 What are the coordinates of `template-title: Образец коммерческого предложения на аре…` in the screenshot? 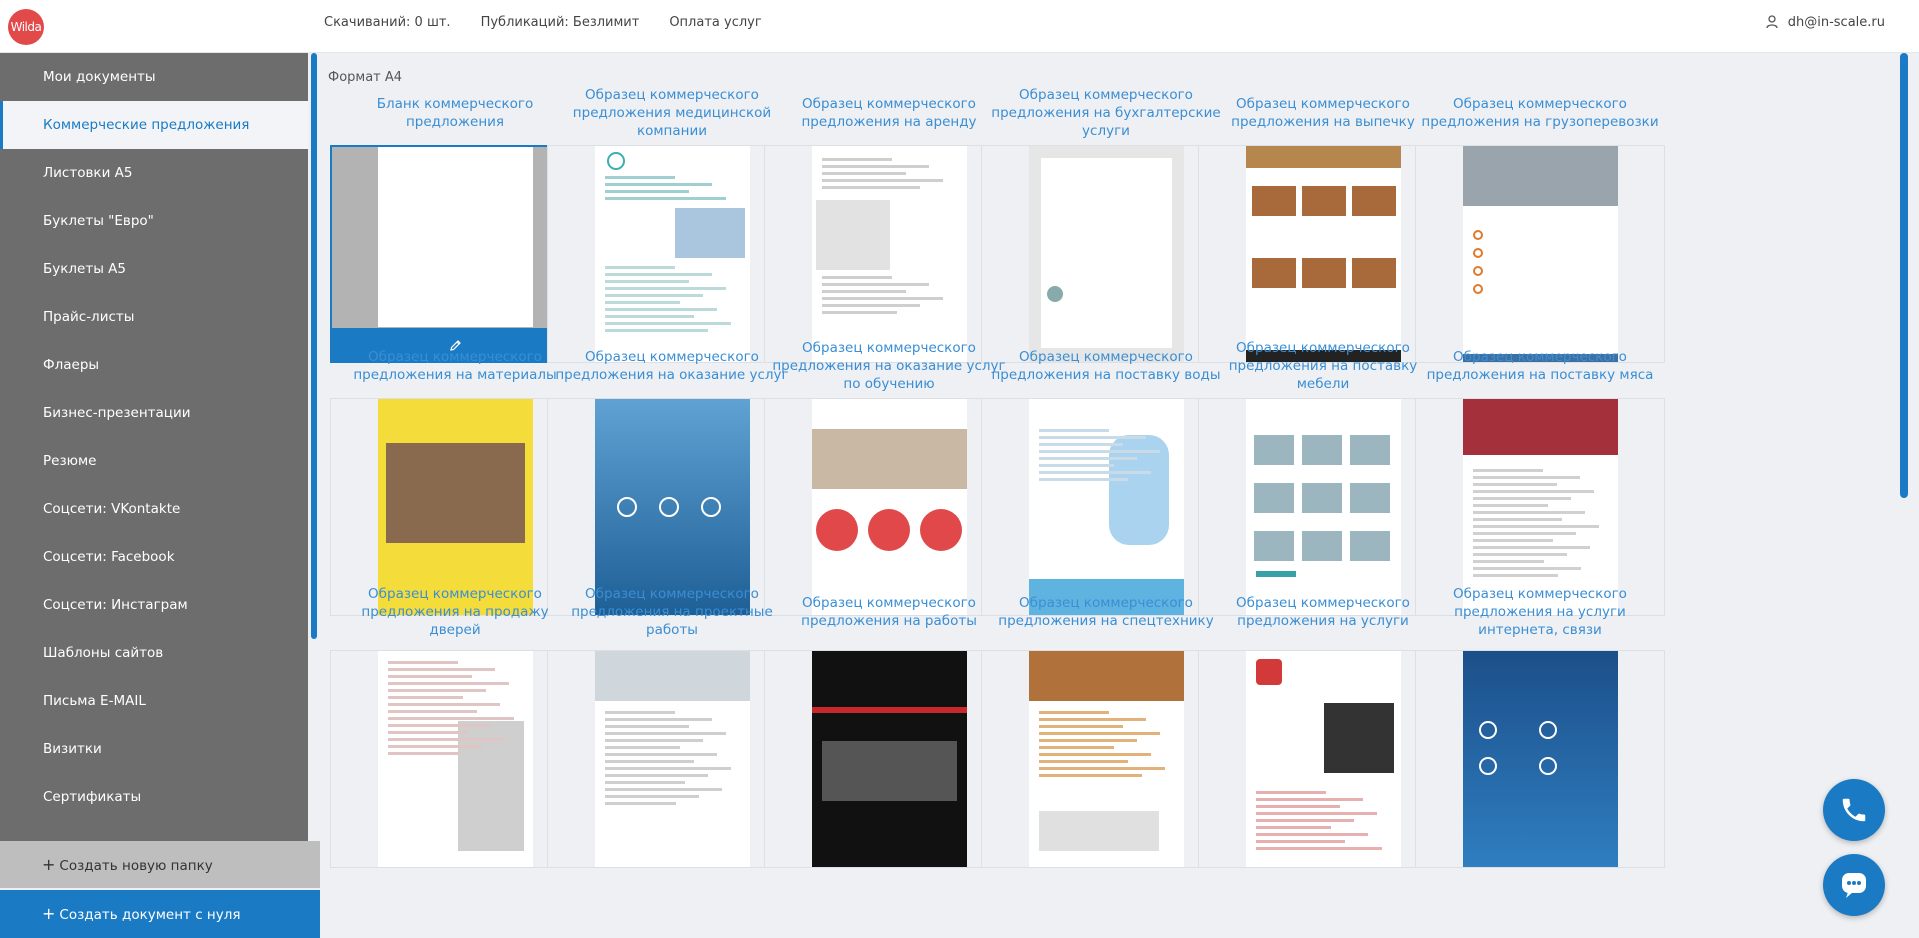 It's located at (889, 113).